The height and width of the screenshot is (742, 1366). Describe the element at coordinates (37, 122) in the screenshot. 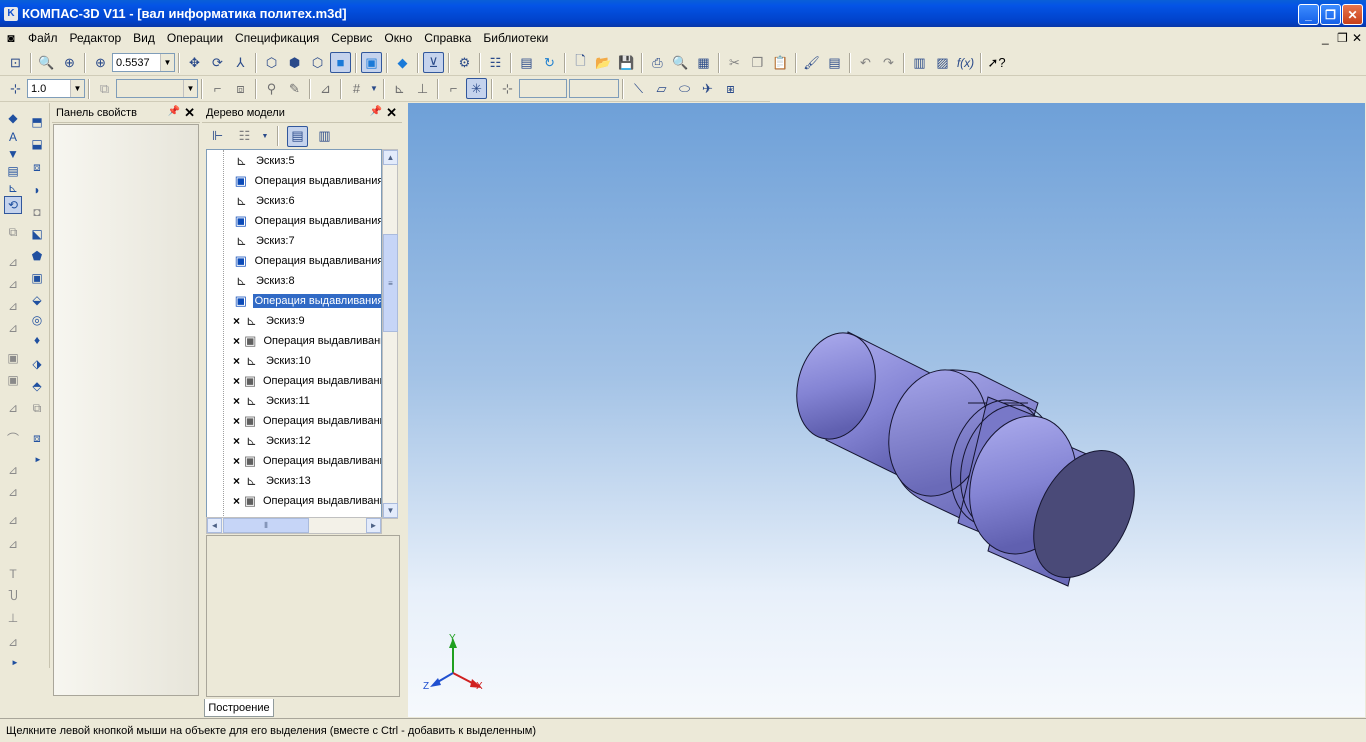

I see `extrude-icon: ⬒` at that location.